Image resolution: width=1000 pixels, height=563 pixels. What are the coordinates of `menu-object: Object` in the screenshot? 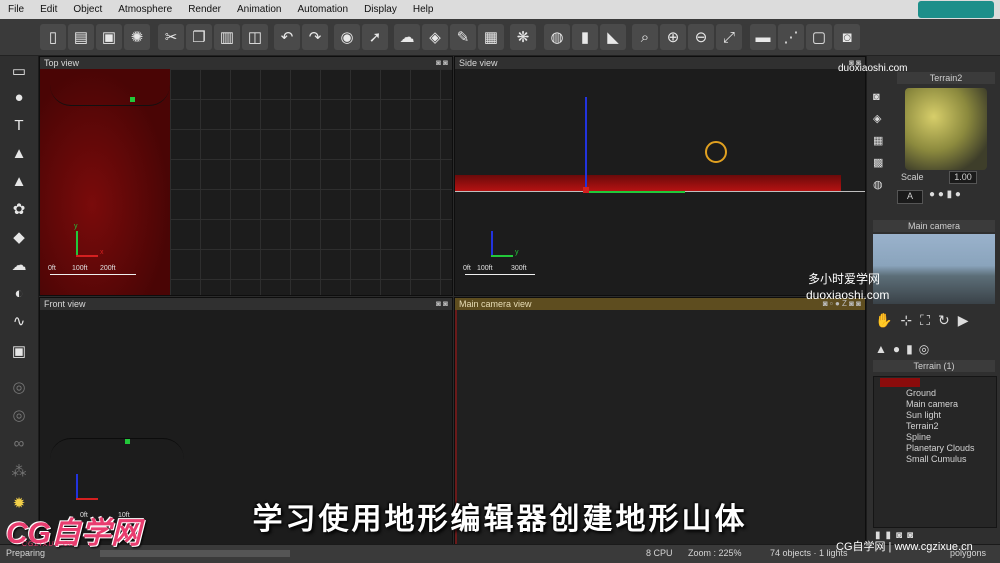 It's located at (87, 9).